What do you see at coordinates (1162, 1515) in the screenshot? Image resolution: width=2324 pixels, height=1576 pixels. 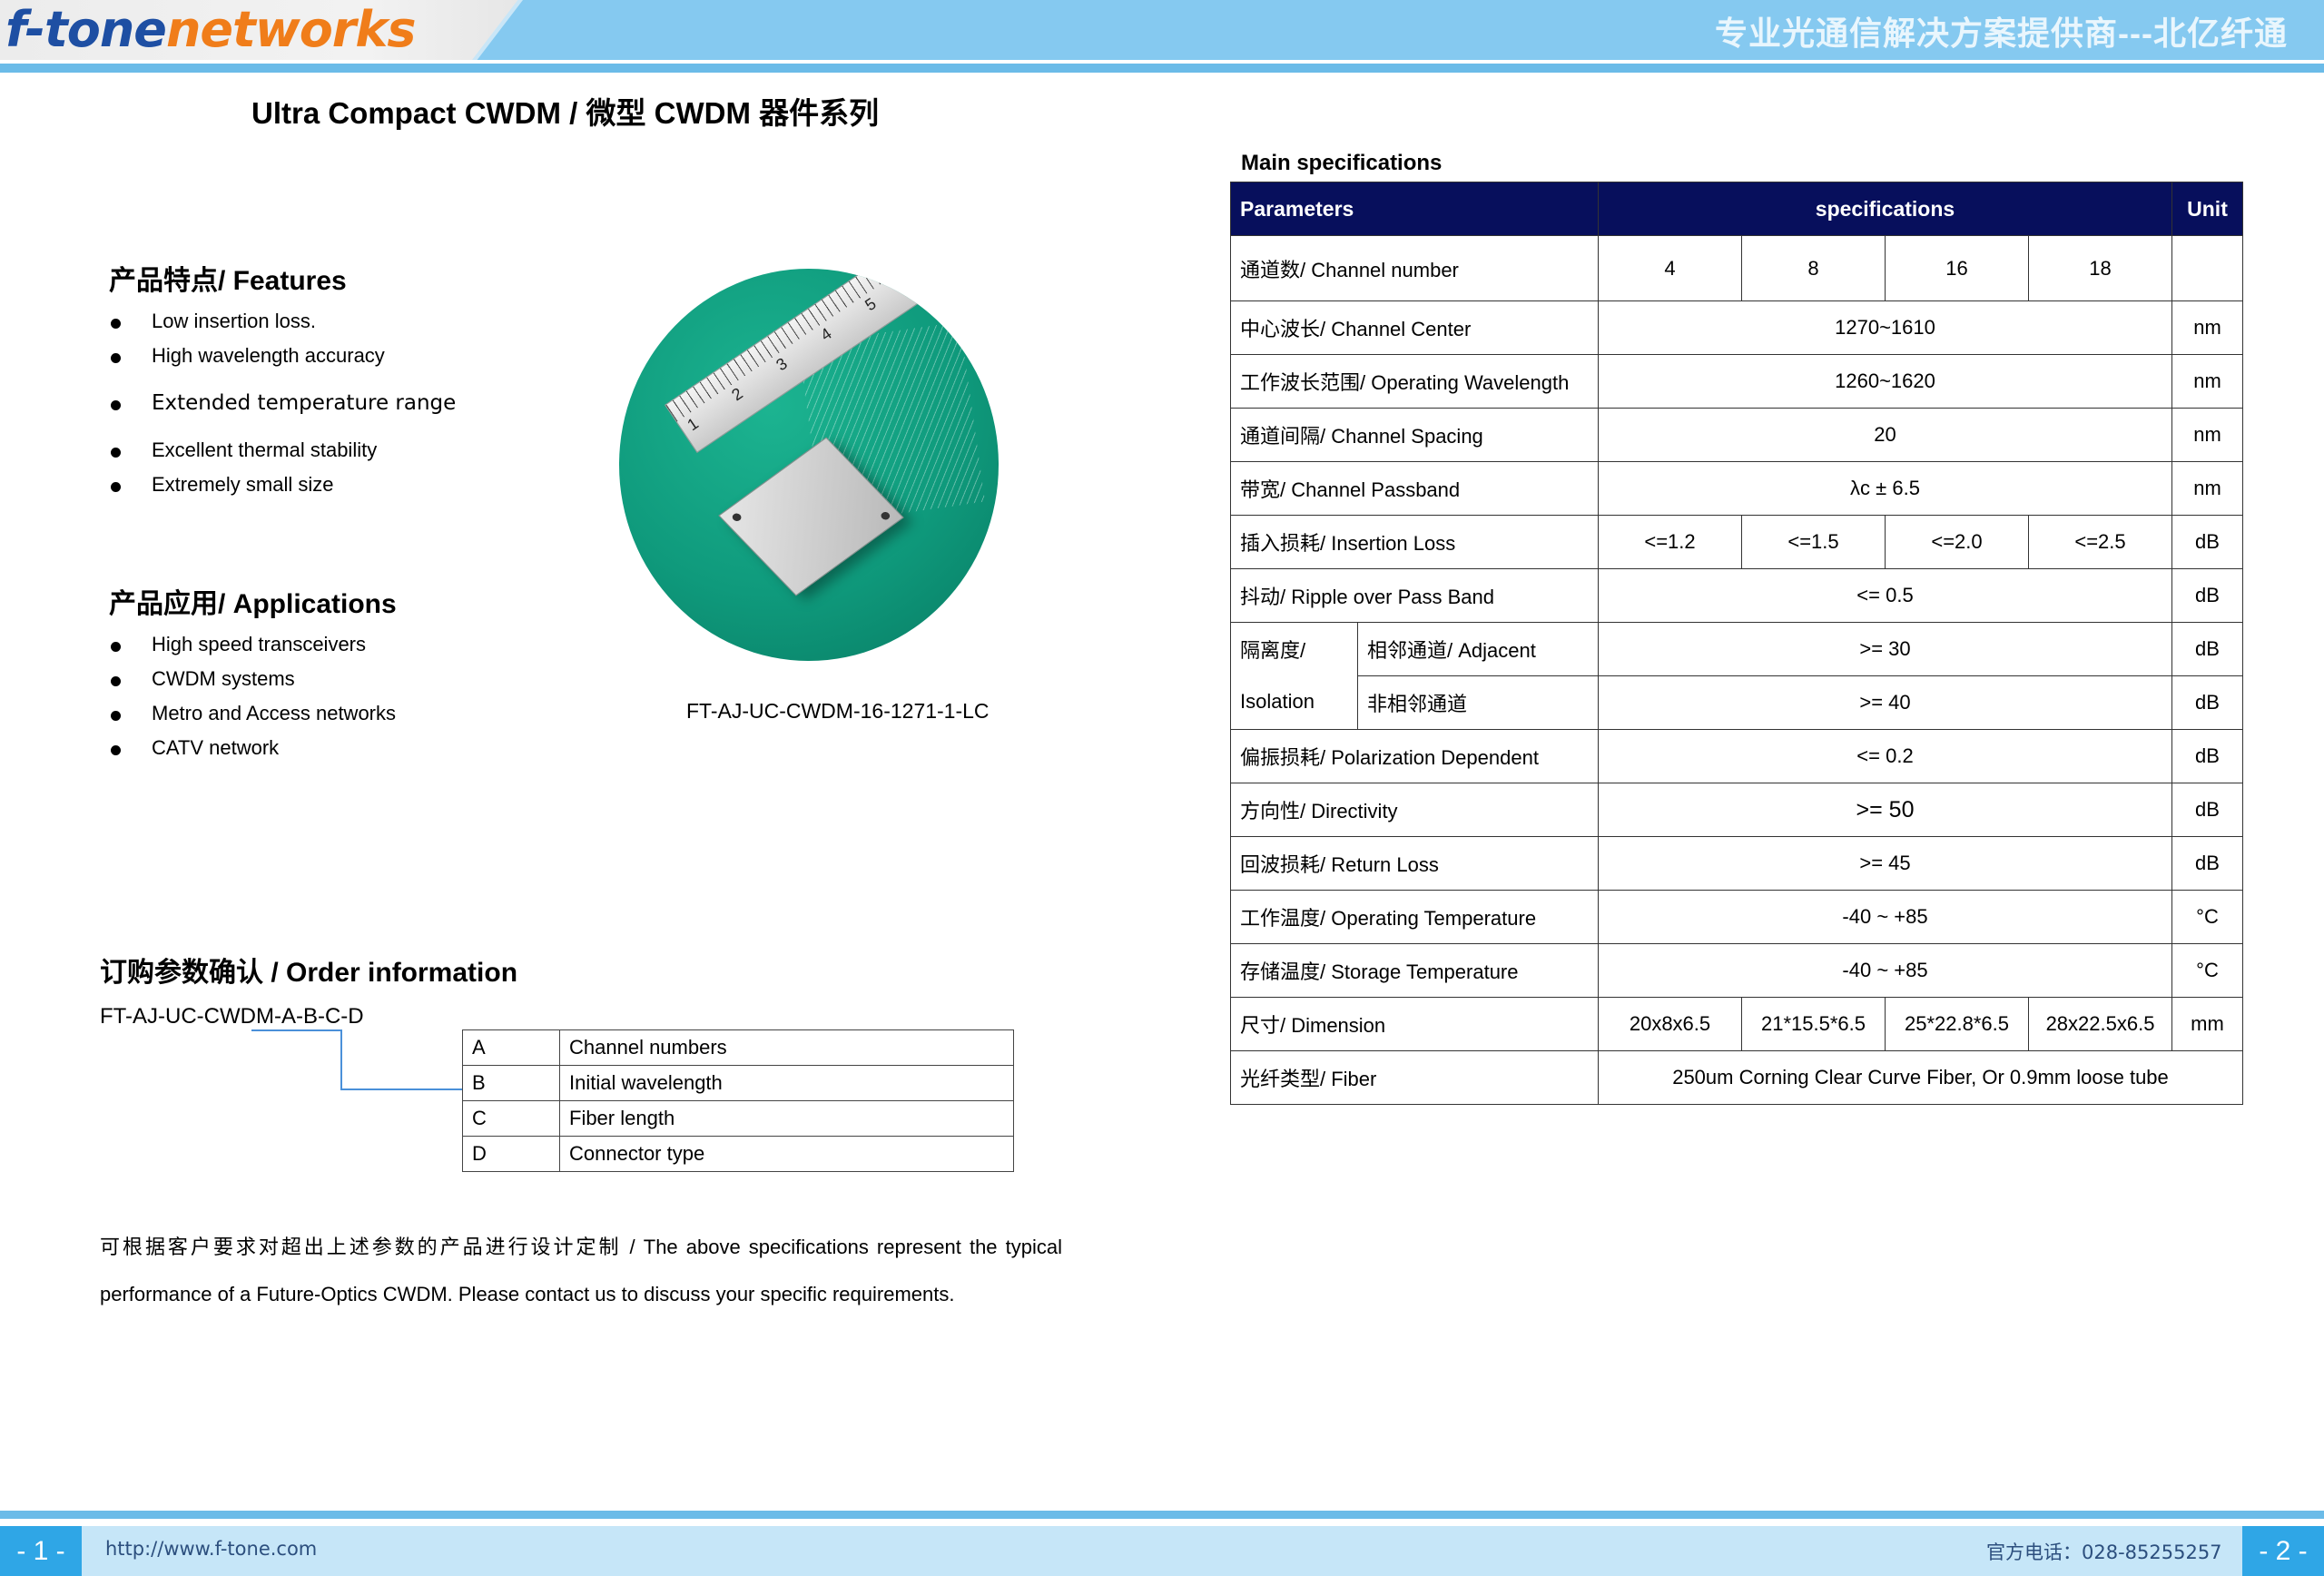 I see `footer-rule` at bounding box center [1162, 1515].